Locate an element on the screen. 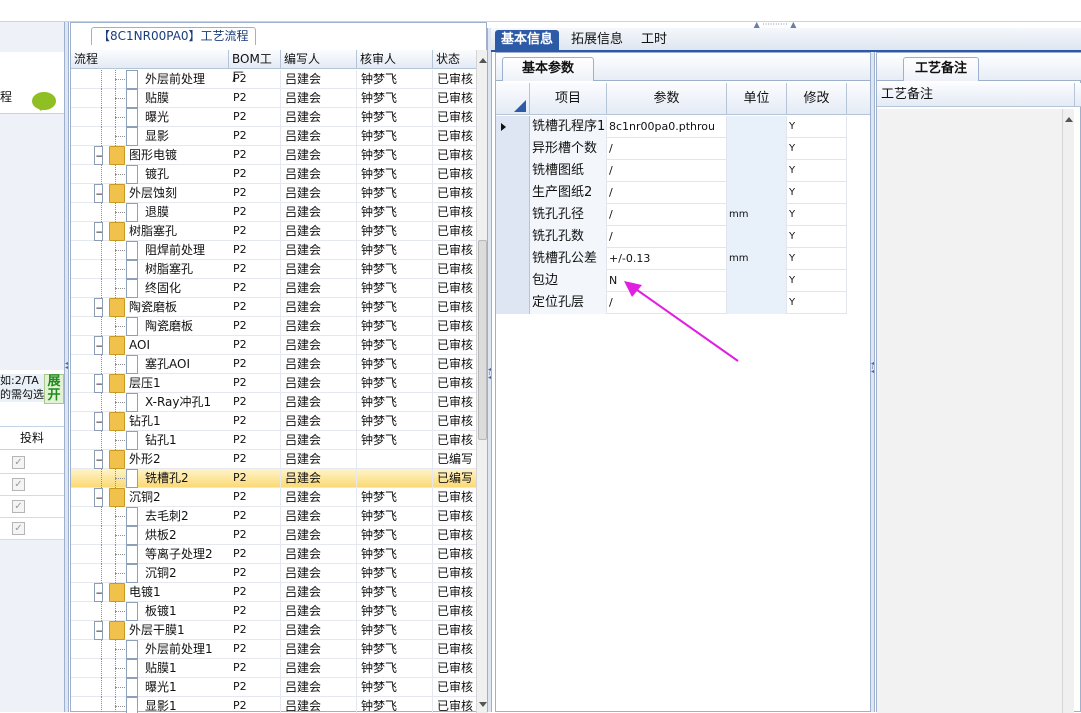  param-row: 铣孔孔径 / mm Y is located at coordinates (683, 215).